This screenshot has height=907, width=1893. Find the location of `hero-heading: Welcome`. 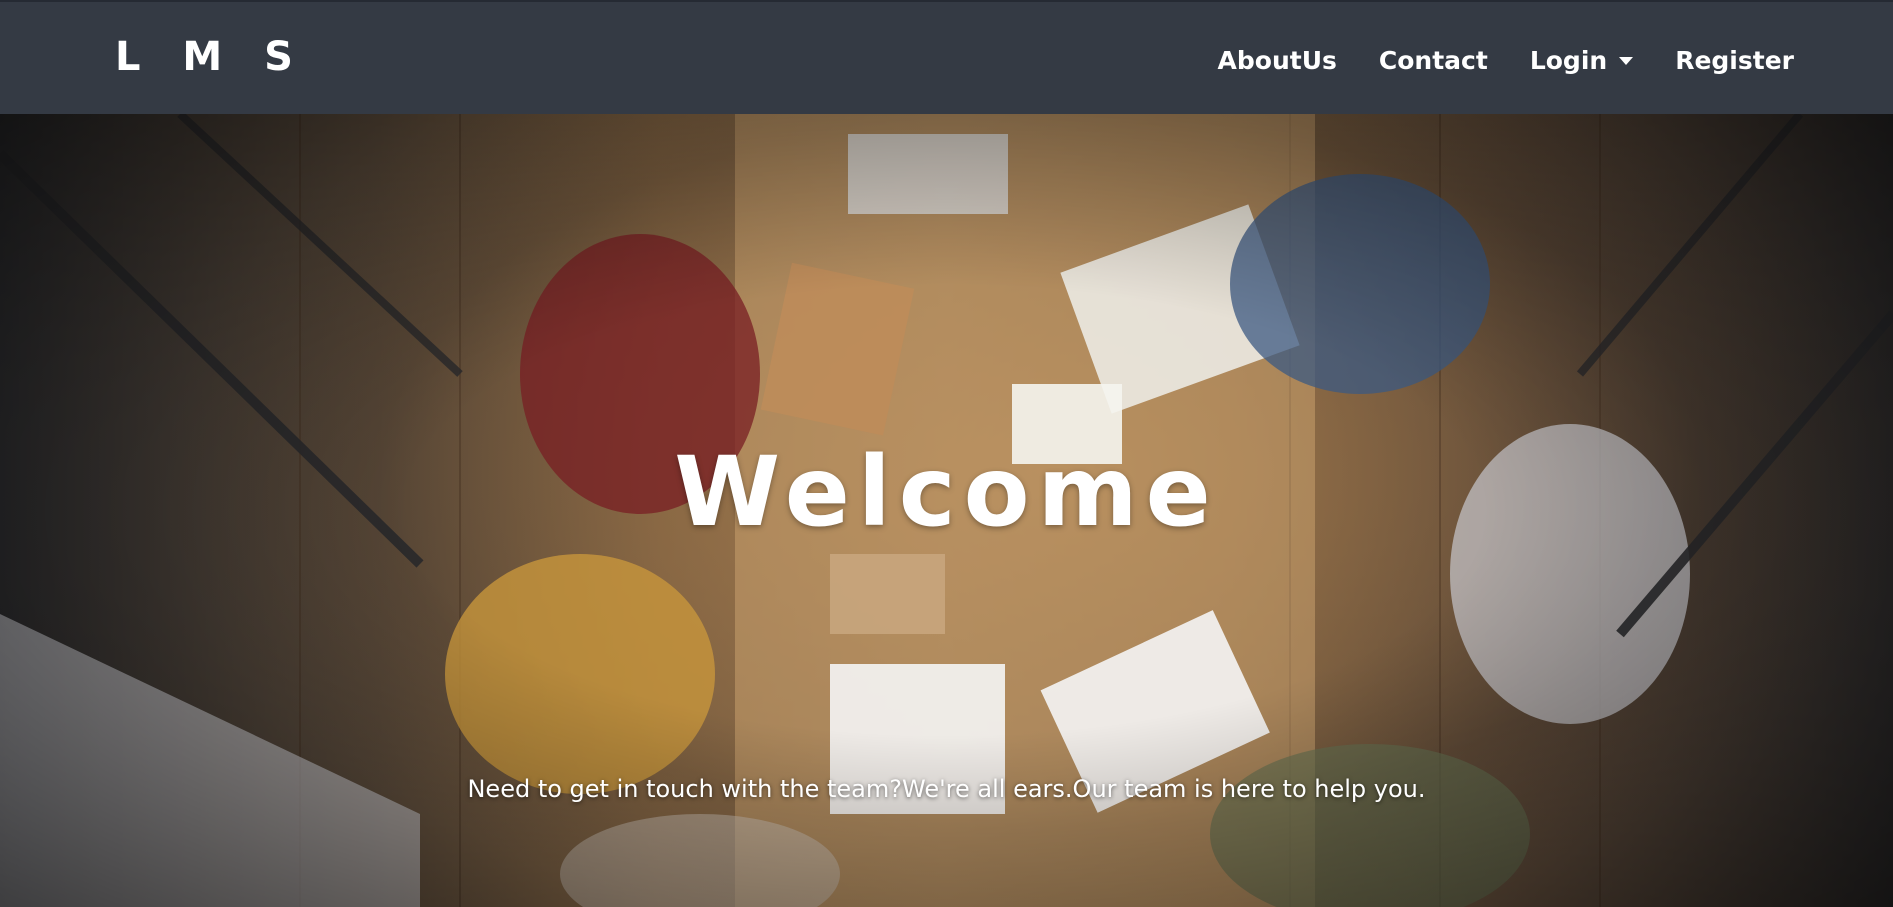

hero-heading: Welcome is located at coordinates (946, 492).